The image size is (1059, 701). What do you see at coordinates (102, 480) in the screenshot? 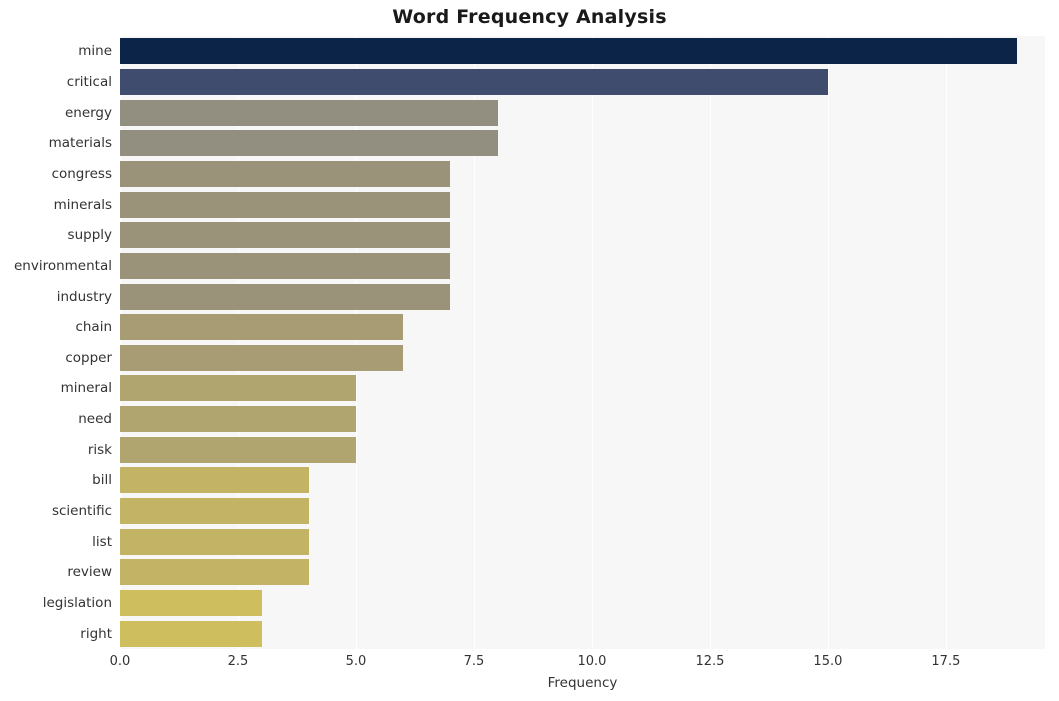
I see `y-axis-label: bill` at bounding box center [102, 480].